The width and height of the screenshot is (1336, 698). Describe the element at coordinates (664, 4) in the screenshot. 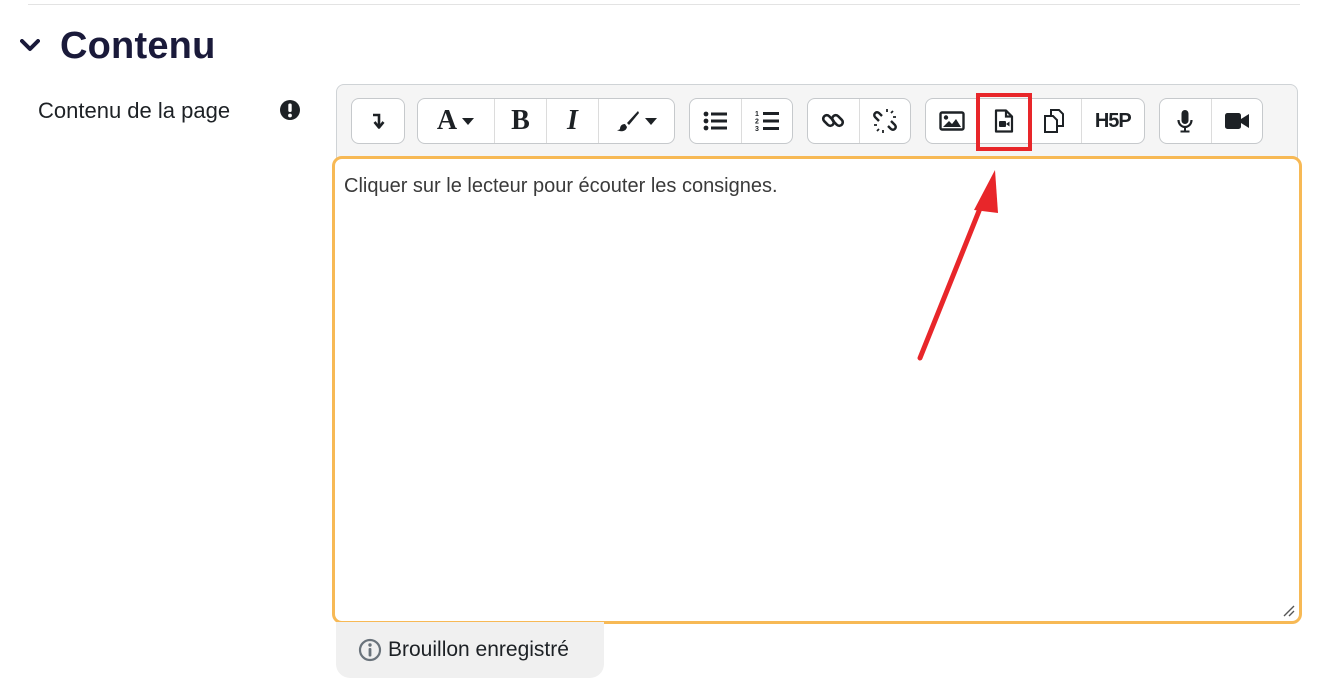

I see `top-divider` at that location.